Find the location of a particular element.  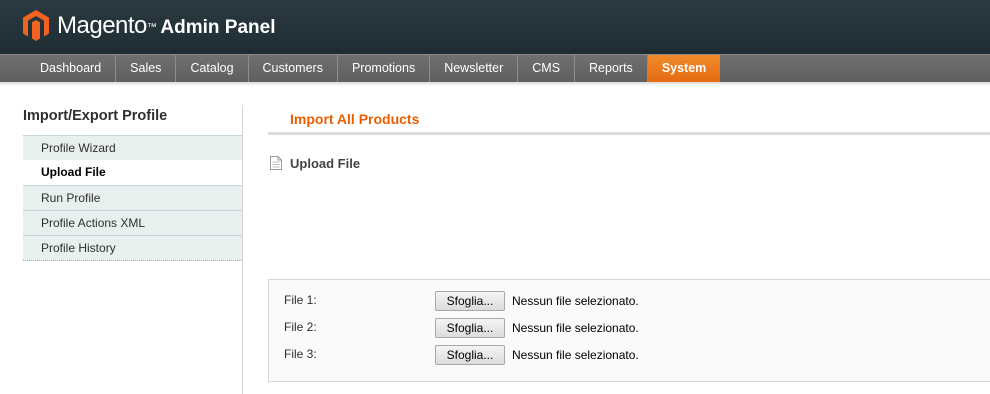

magento-logo-icon is located at coordinates (36, 25).